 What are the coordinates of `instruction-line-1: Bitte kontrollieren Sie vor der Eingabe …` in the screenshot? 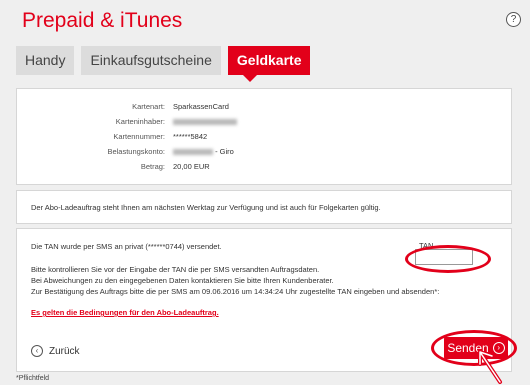 It's located at (175, 269).